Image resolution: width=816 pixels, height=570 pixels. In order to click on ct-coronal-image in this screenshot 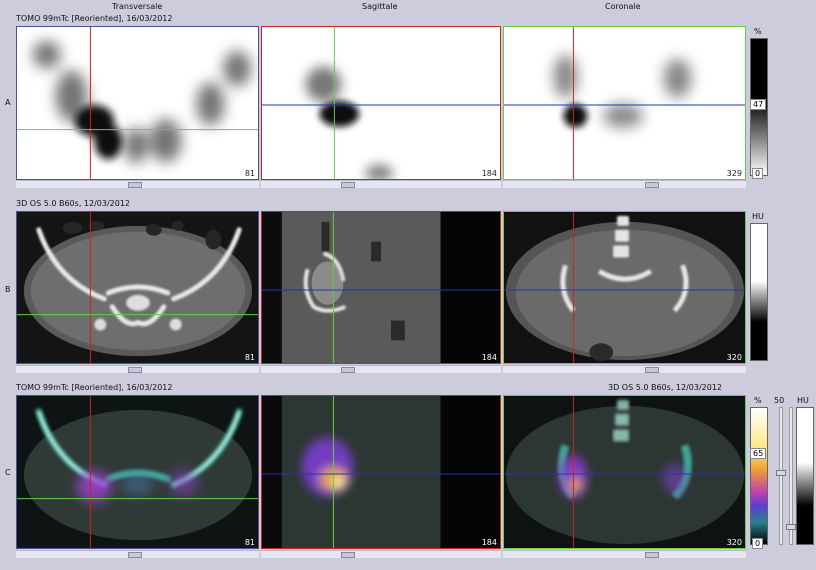, I will do `click(624, 287)`.